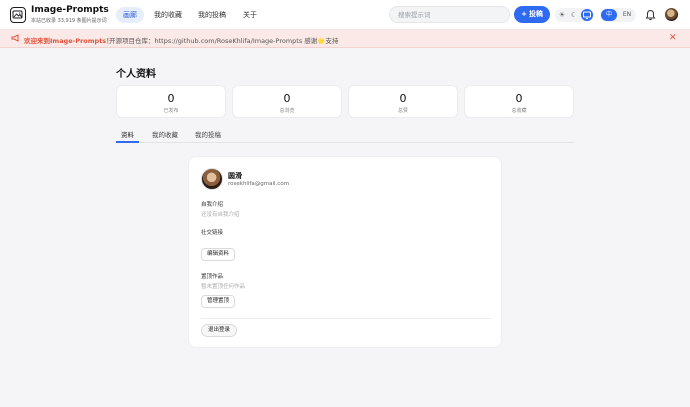  What do you see at coordinates (287, 111) in the screenshot?
I see `stat-label: 总浏览` at bounding box center [287, 111].